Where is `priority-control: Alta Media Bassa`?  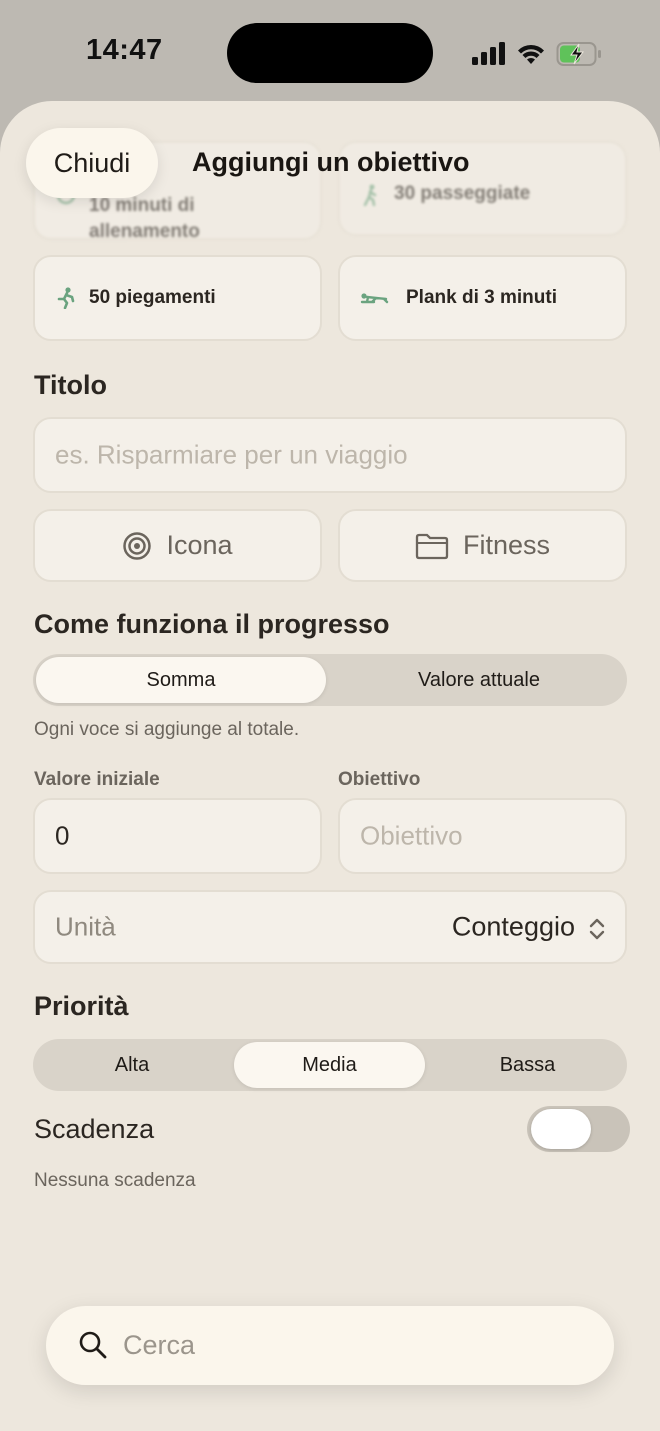 priority-control: Alta Media Bassa is located at coordinates (330, 1065).